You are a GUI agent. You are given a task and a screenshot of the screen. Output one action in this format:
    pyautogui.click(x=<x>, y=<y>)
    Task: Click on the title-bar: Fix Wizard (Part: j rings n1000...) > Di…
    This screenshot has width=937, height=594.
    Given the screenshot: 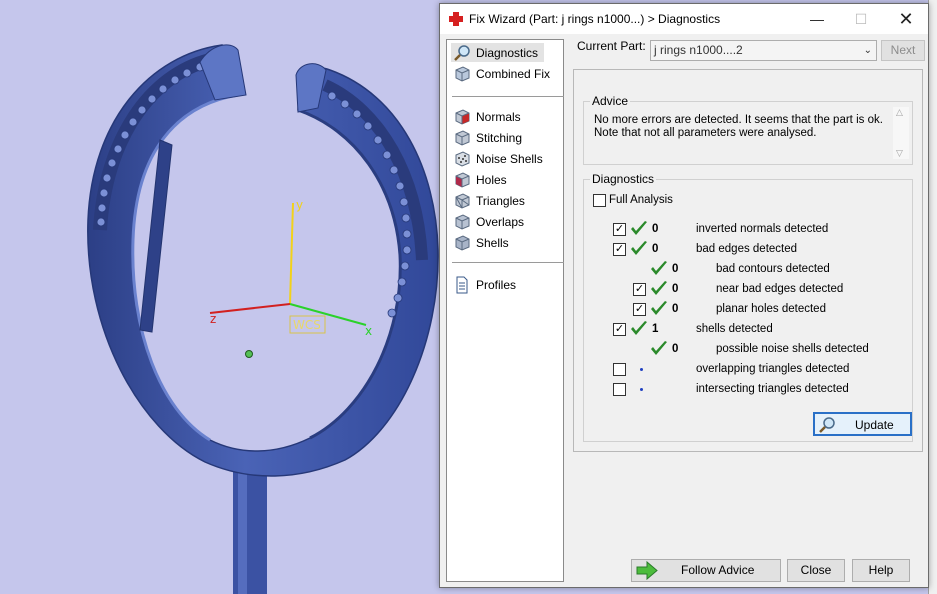 What is the action you would take?
    pyautogui.click(x=684, y=19)
    